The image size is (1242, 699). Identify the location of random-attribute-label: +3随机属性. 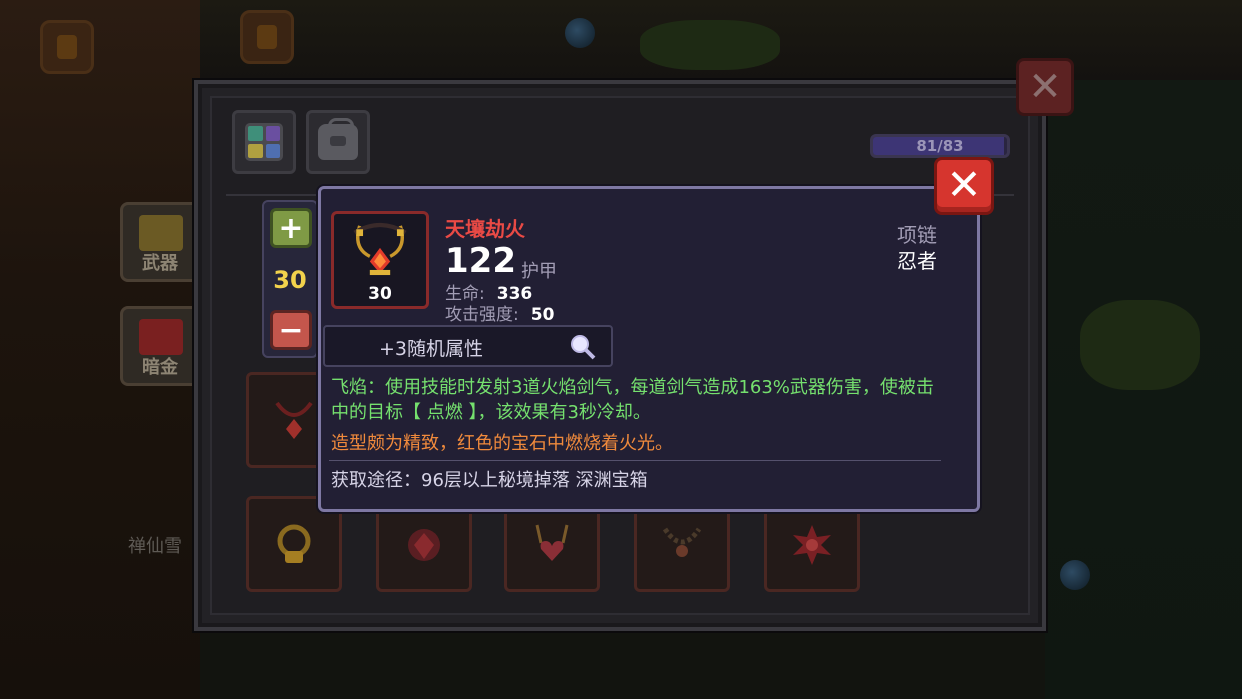
(431, 349).